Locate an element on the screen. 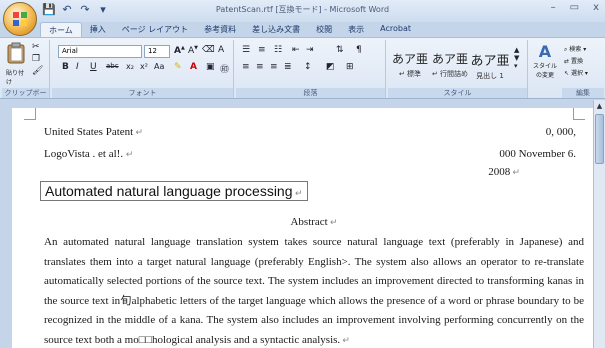  replace-label: 置換 is located at coordinates (576, 61).